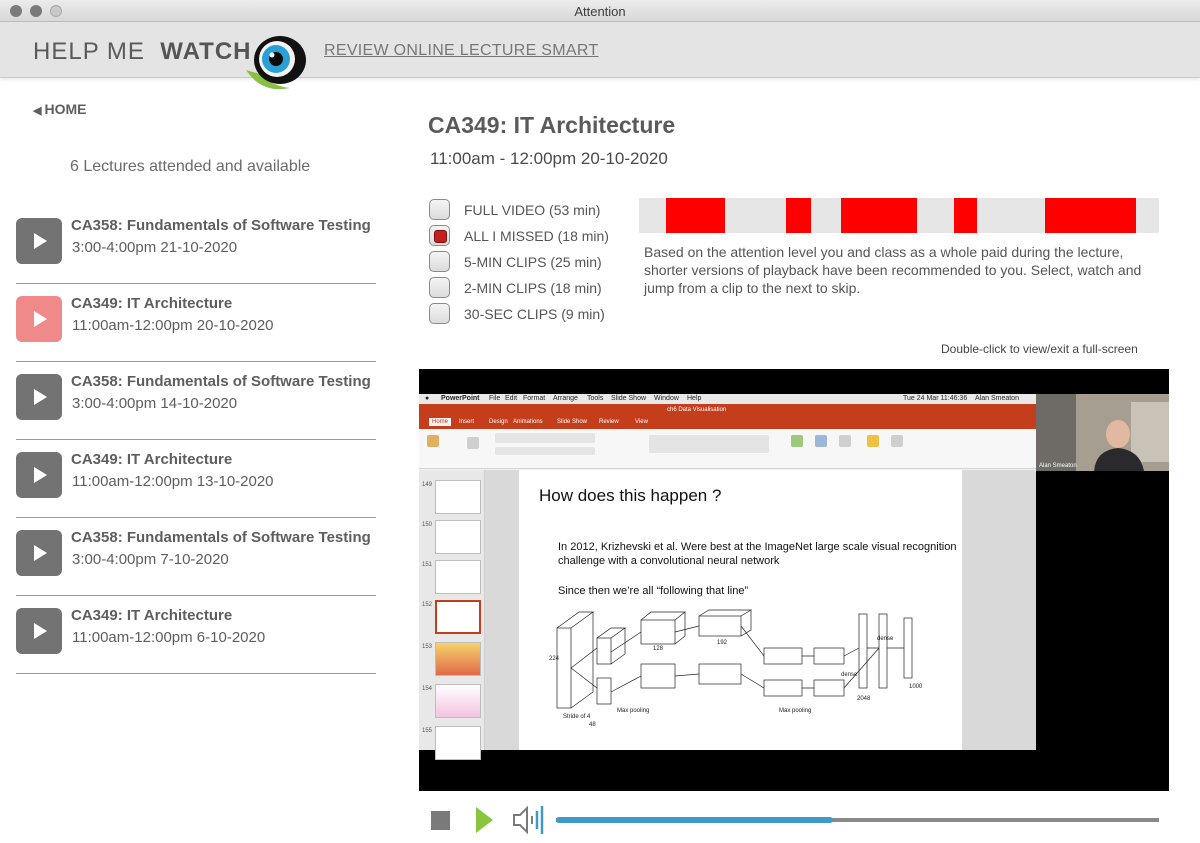  What do you see at coordinates (565, 398) in the screenshot?
I see `menubar-item: Arrange` at bounding box center [565, 398].